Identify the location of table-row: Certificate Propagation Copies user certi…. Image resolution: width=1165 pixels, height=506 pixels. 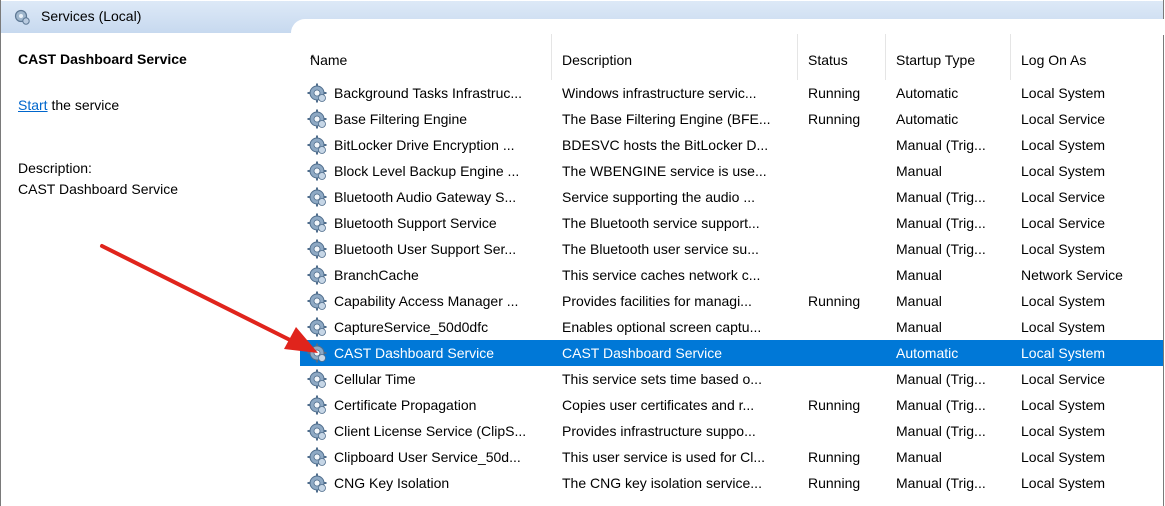
(731, 405).